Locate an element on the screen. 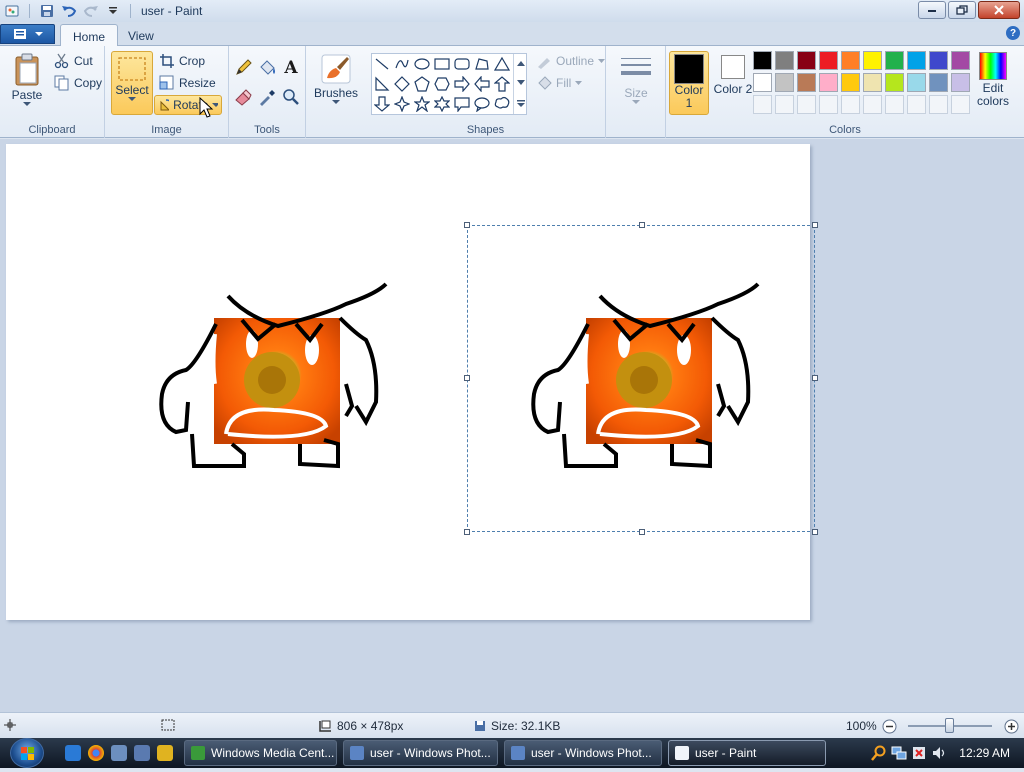 This screenshot has height=772, width=1024. eraser-icon is located at coordinates (243, 97).